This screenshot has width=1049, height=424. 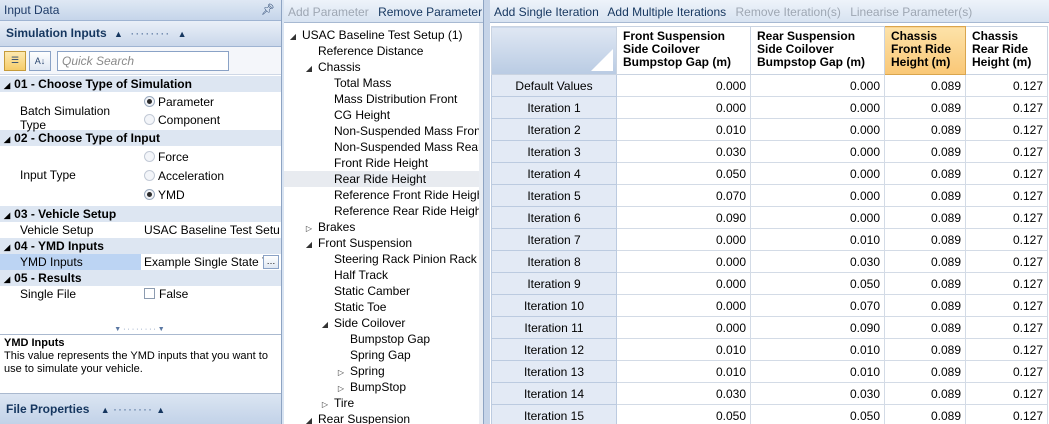 What do you see at coordinates (554, 50) in the screenshot?
I see `corner-cell` at bounding box center [554, 50].